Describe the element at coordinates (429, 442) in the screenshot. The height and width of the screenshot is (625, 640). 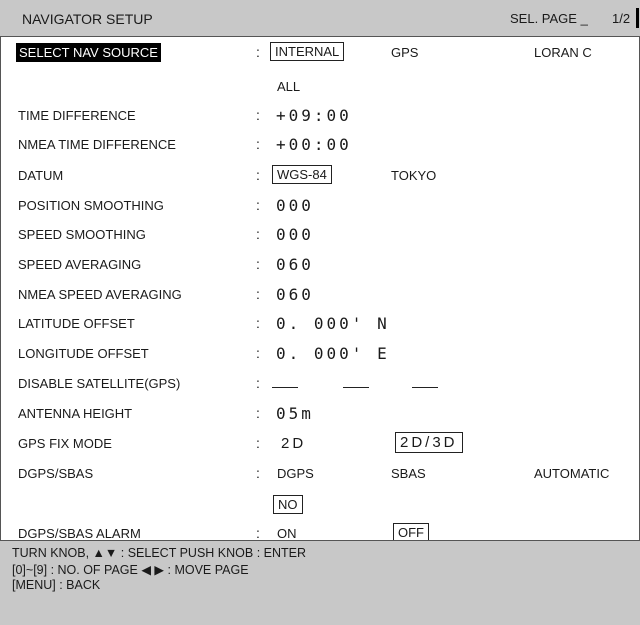
I see `option-2d-3d: 2D/3D` at that location.